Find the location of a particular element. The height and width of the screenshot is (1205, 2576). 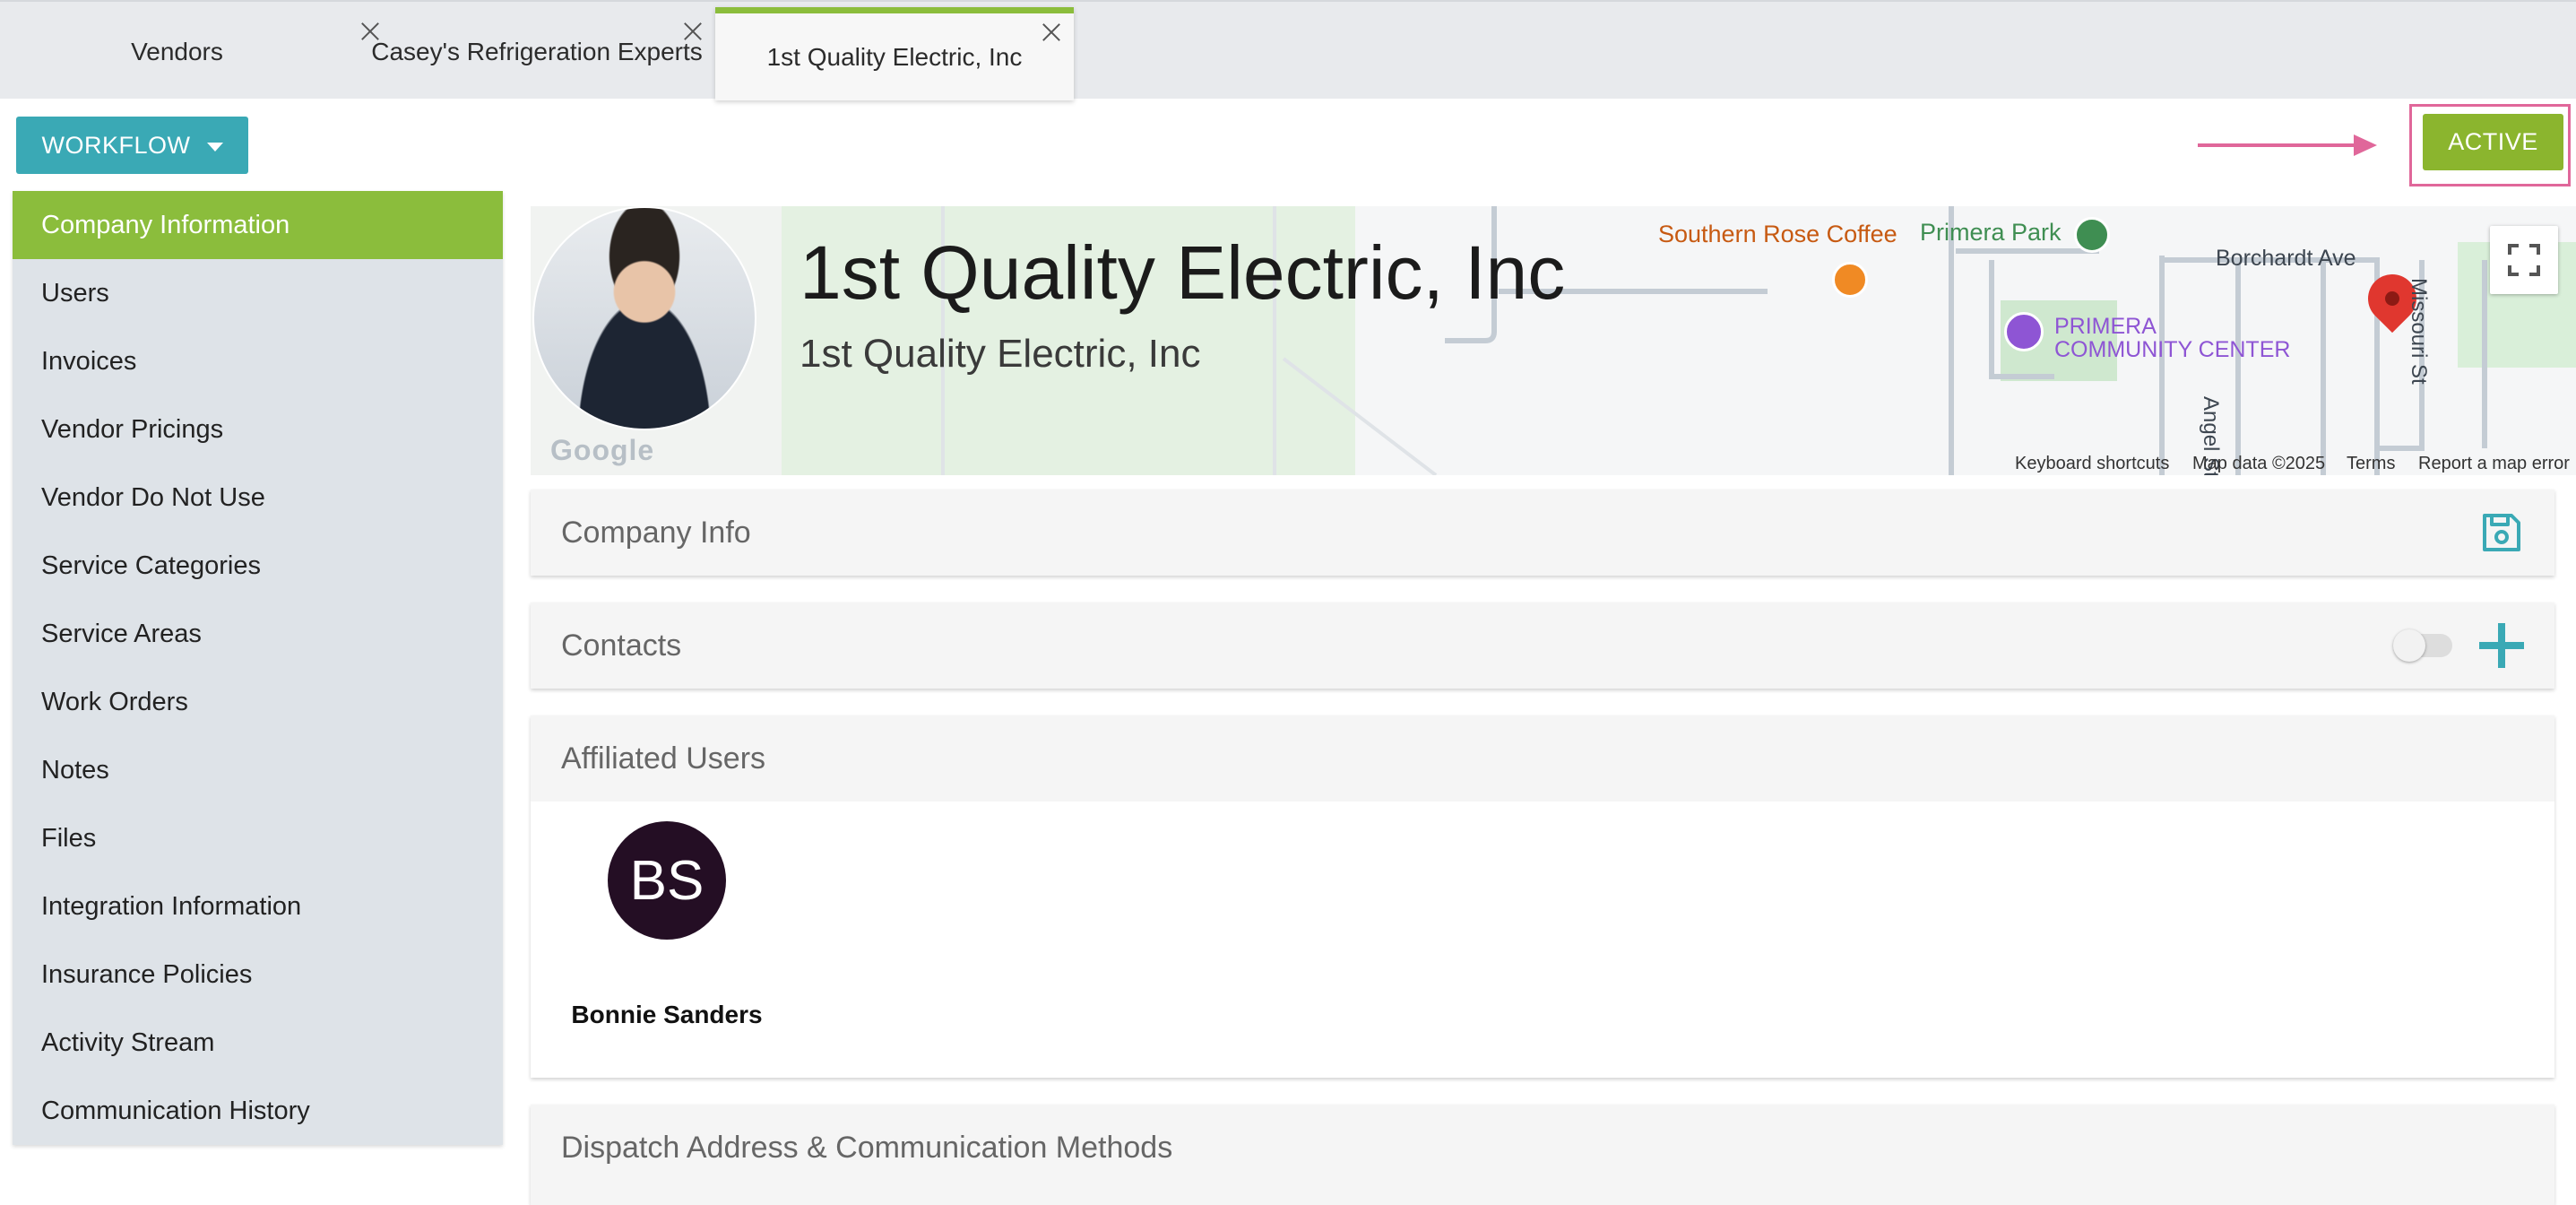

sidebar-item-label: Notes is located at coordinates (75, 770).